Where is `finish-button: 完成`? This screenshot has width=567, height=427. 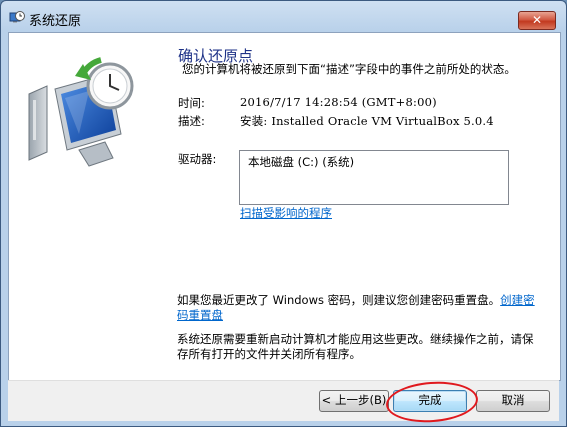
finish-button: 完成 is located at coordinates (430, 401).